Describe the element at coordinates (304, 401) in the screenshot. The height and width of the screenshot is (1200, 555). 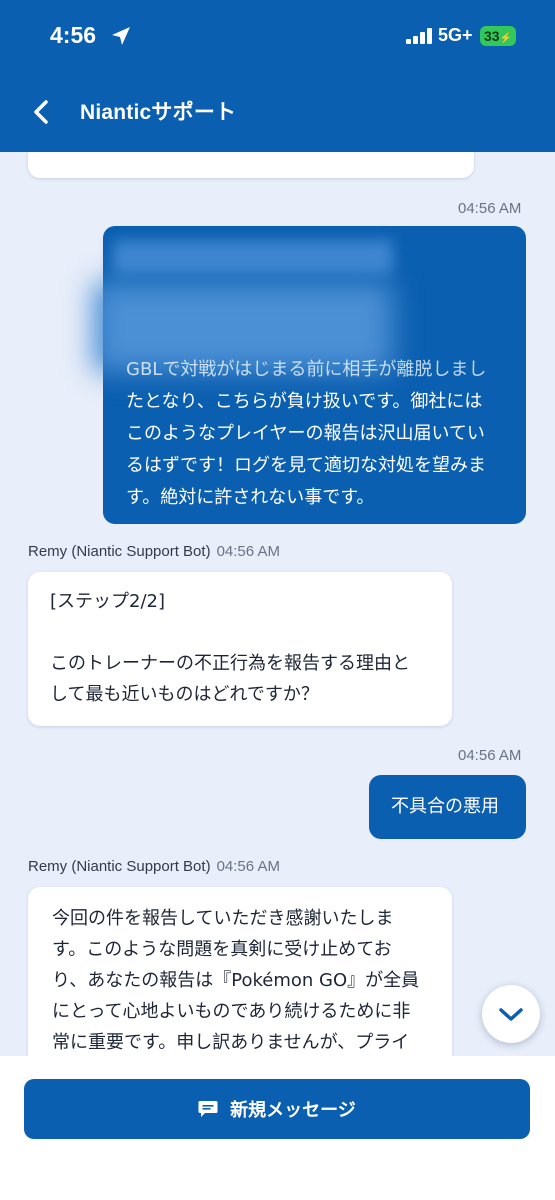
I see `message-line: たとなり、こちらが負け扱いです。御社には` at that location.